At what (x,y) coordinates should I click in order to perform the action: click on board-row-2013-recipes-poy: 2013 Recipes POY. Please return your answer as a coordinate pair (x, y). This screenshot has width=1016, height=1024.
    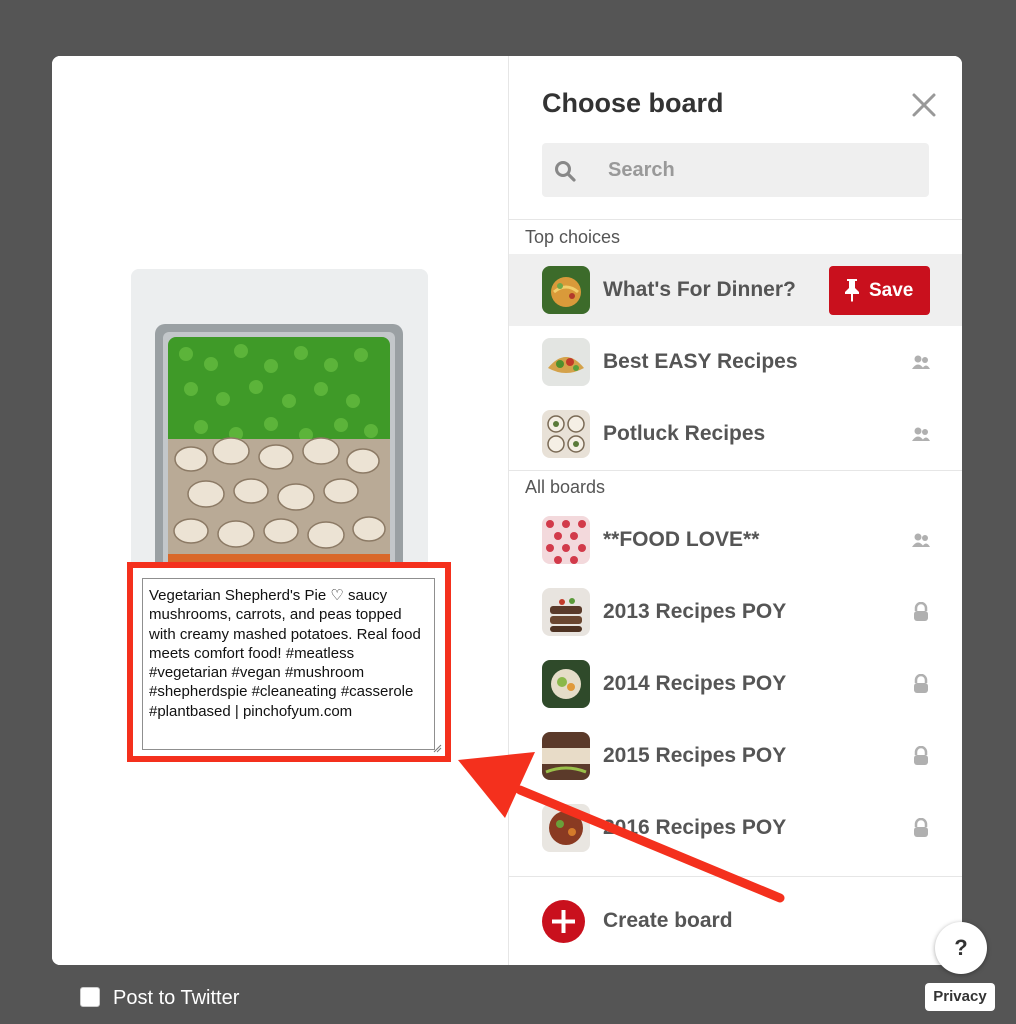
    Looking at the image, I should click on (735, 612).